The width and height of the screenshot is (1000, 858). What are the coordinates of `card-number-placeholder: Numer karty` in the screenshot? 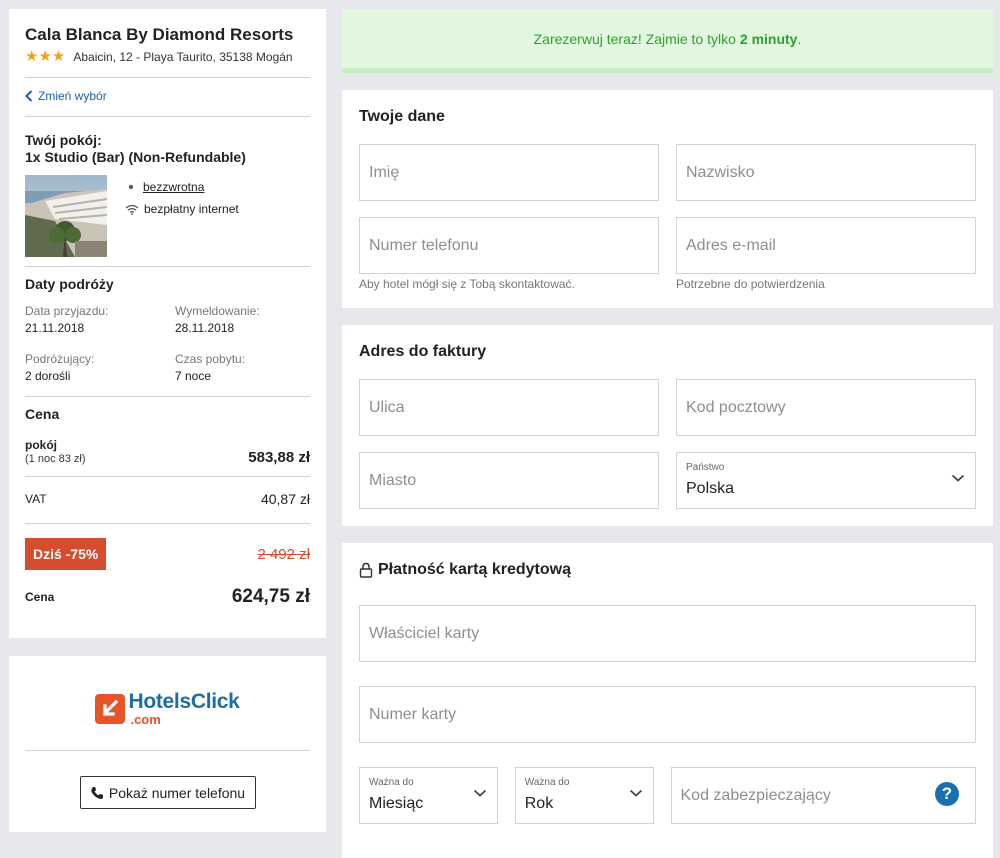 It's located at (413, 714).